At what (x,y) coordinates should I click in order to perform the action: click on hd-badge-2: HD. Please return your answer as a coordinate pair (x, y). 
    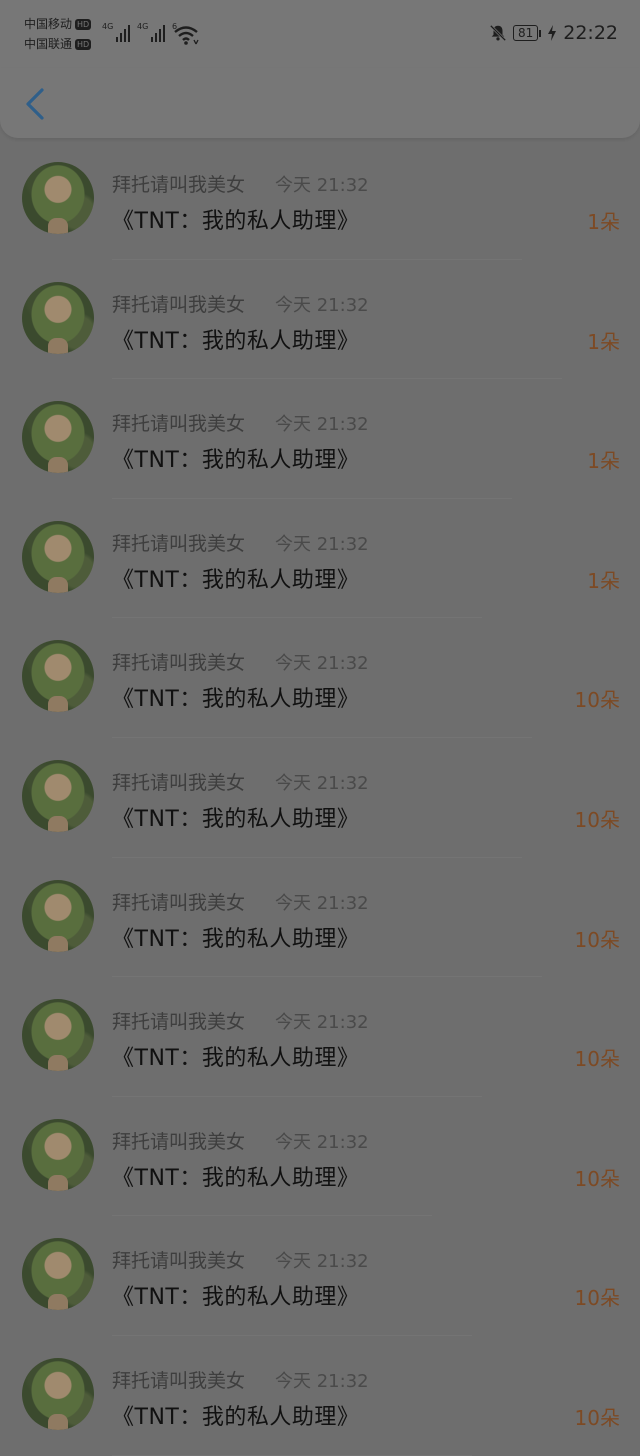
    Looking at the image, I should click on (83, 44).